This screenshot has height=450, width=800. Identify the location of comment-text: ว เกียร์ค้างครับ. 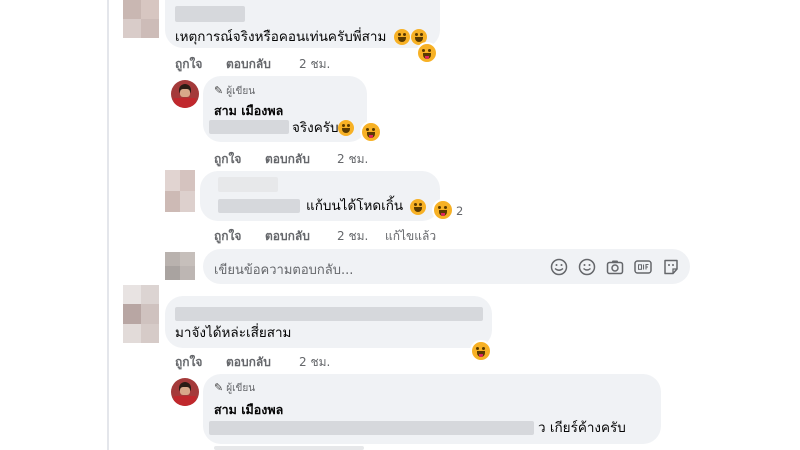
(582, 428).